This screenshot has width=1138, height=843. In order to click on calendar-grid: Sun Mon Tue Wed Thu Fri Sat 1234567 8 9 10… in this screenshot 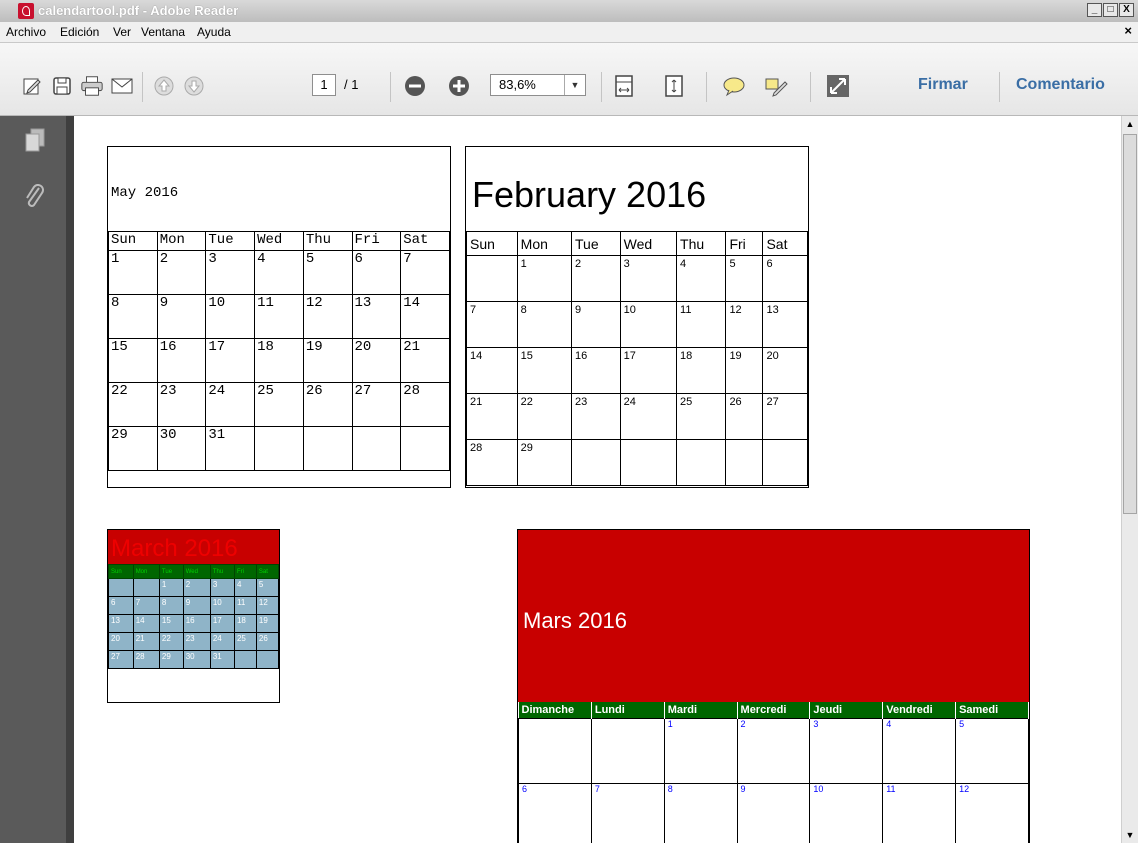, I will do `click(279, 351)`.